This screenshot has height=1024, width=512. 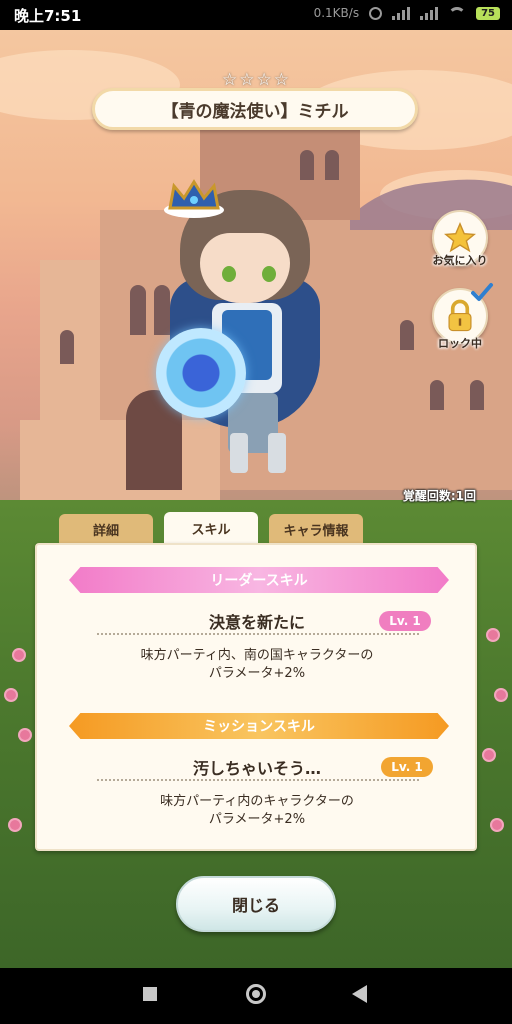 What do you see at coordinates (460, 260) in the screenshot?
I see `favorite-label: お気に入り` at bounding box center [460, 260].